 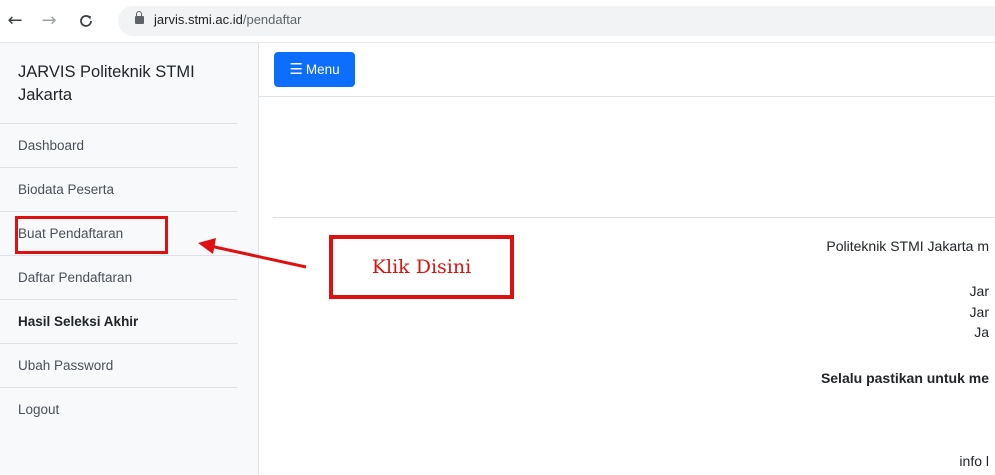 What do you see at coordinates (907, 246) in the screenshot?
I see `main-text-line: Politeknik STMI Jakarta m` at bounding box center [907, 246].